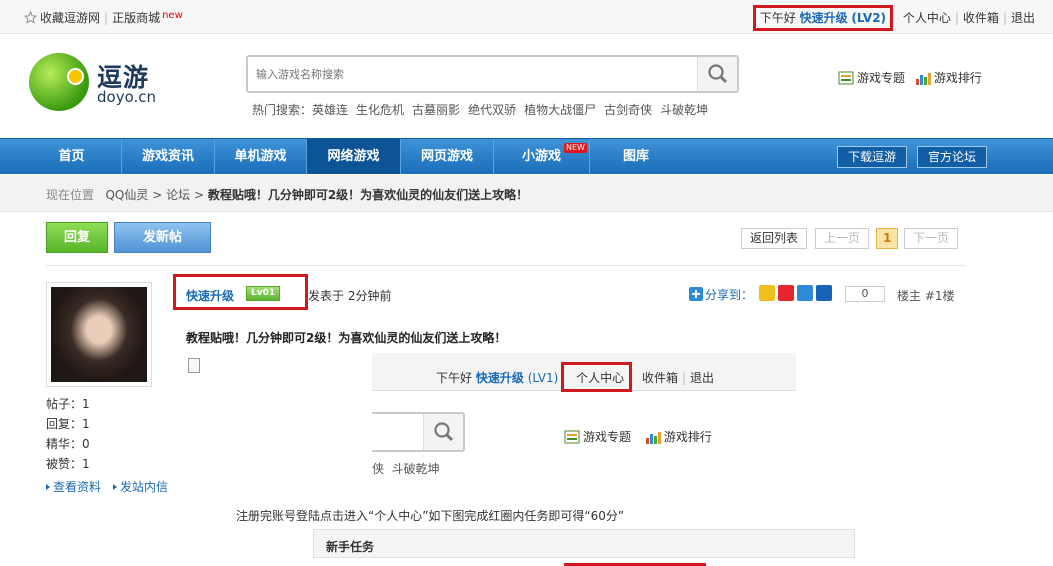  What do you see at coordinates (526, 17) in the screenshot?
I see `top-bar: 收藏逗游网 | 正版商城 new 下午好 快速升级 (LV2) 个人中心 | 收件箱 | 退出` at bounding box center [526, 17].